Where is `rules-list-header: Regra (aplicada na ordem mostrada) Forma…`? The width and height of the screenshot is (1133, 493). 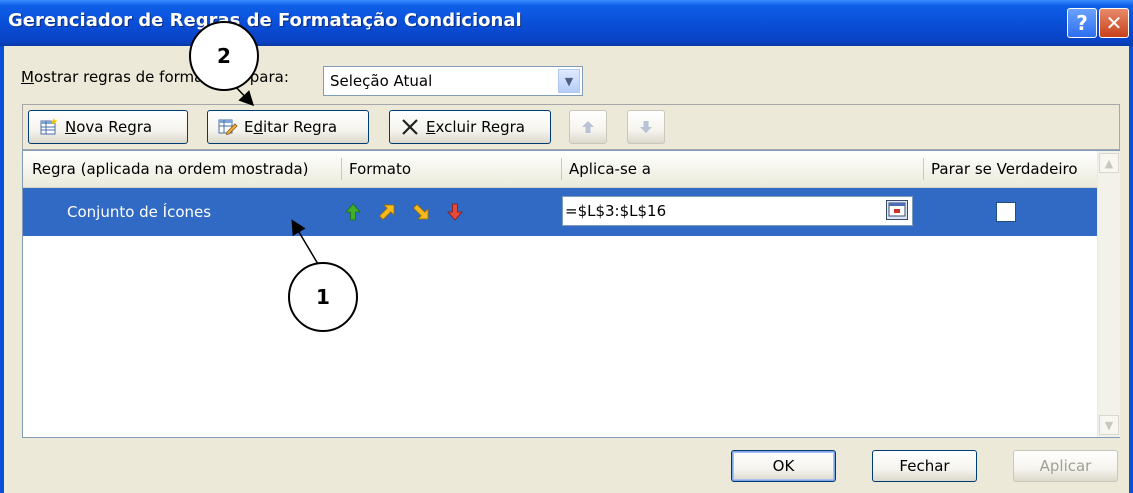 rules-list-header: Regra (aplicada na ordem mostrada) Forma… is located at coordinates (560, 169).